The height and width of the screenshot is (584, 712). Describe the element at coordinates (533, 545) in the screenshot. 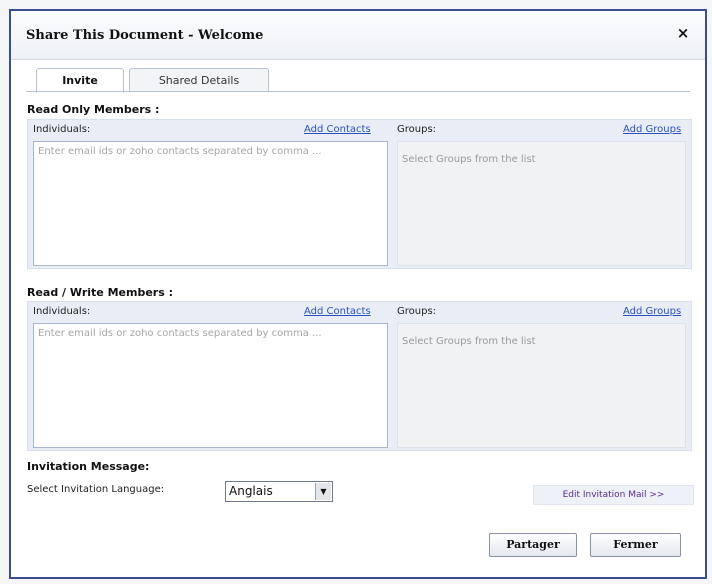

I see `share-button: Partager` at that location.